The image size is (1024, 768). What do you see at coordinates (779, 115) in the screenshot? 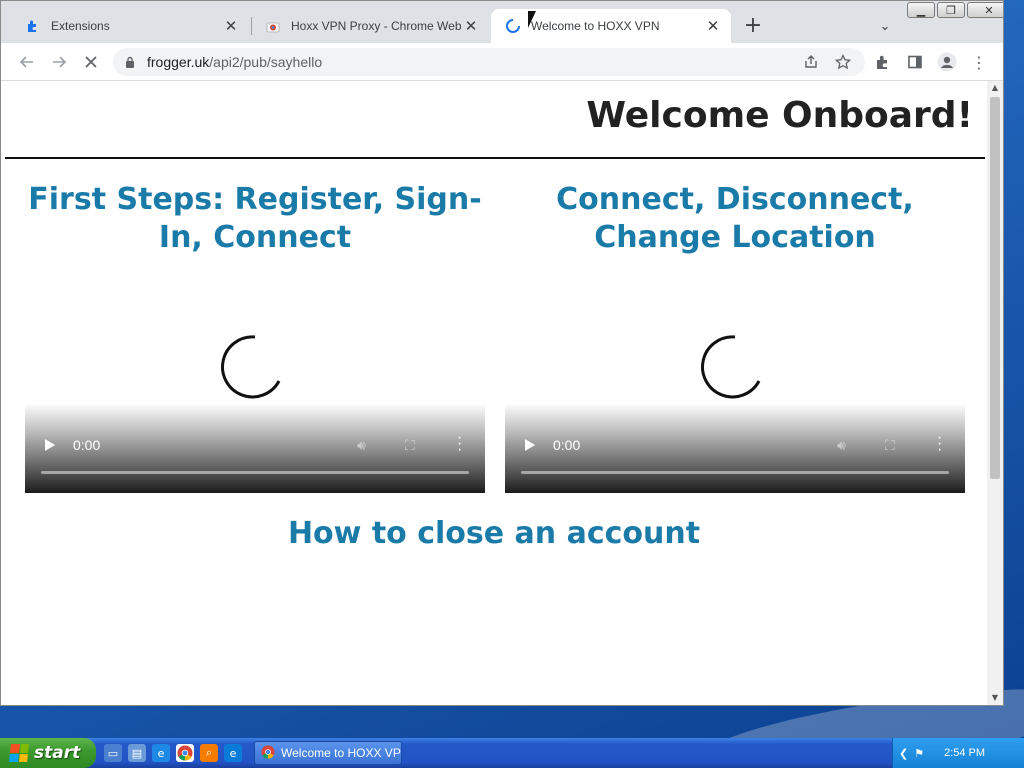
I see `welcome-heading: Welcome Onboard!` at bounding box center [779, 115].